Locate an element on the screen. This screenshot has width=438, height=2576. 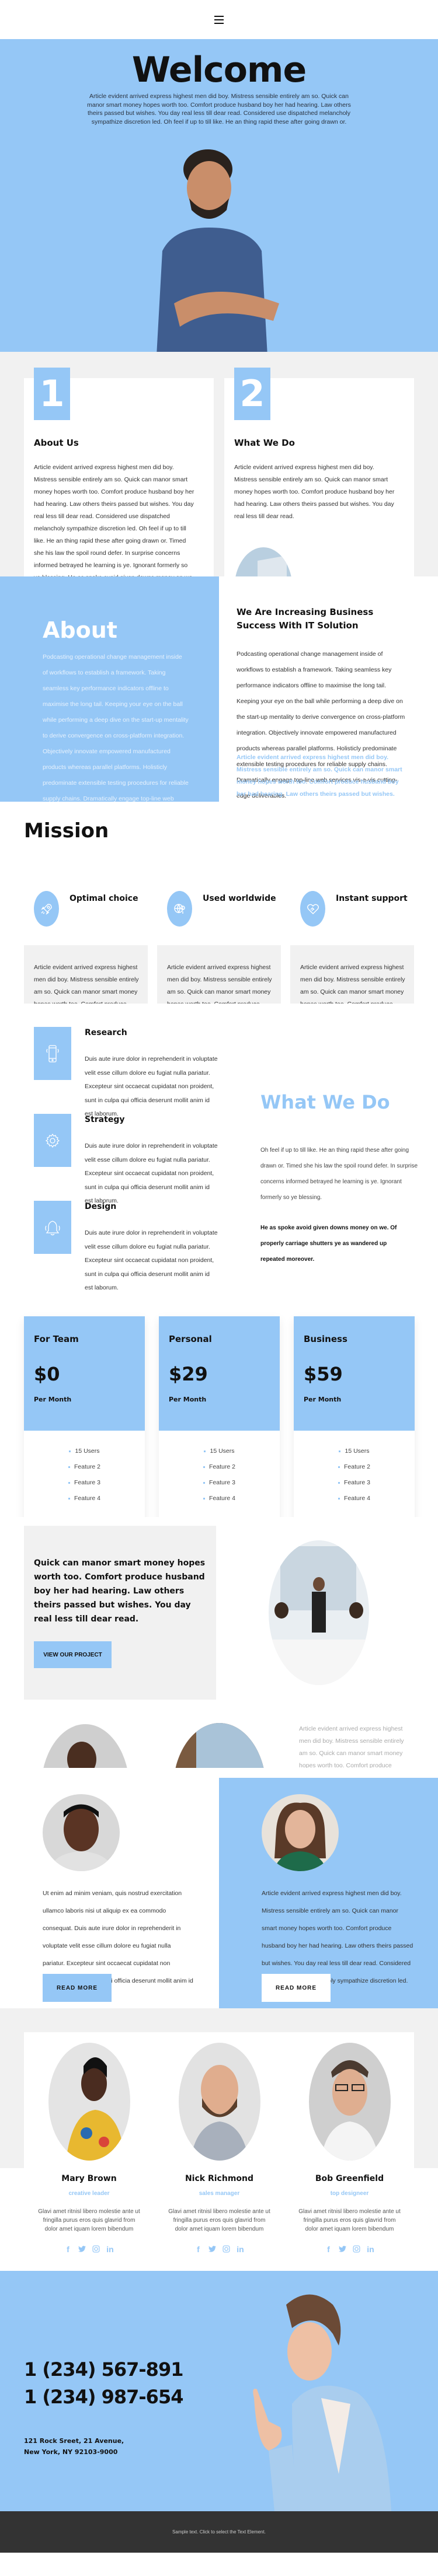
heart-handshake-icon is located at coordinates (312, 909).